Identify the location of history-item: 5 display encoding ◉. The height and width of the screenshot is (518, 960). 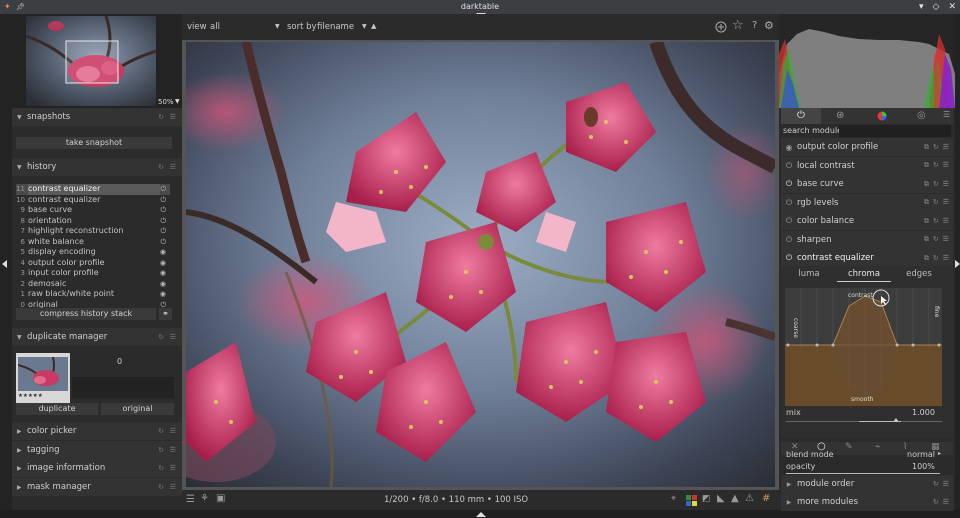
(93, 252).